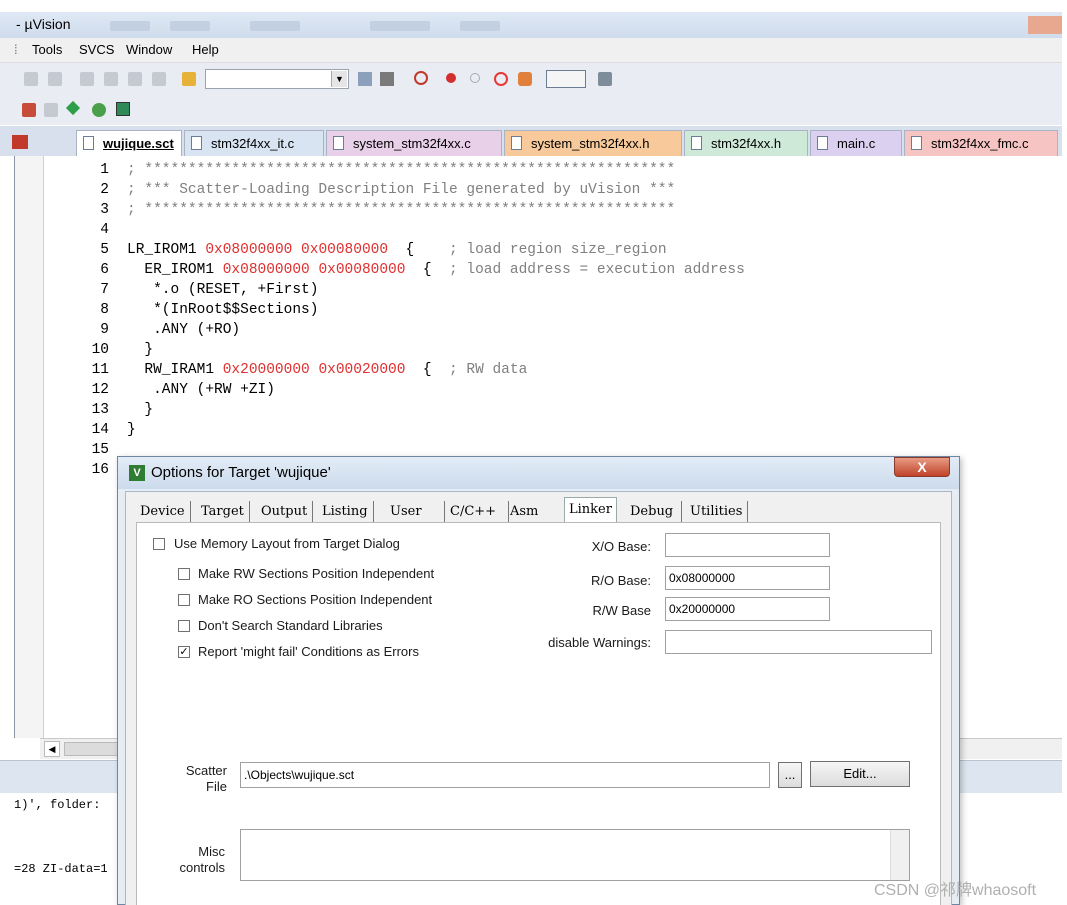 The image size is (1067, 905). Describe the element at coordinates (135, 79) in the screenshot. I see `comment-icon` at that location.